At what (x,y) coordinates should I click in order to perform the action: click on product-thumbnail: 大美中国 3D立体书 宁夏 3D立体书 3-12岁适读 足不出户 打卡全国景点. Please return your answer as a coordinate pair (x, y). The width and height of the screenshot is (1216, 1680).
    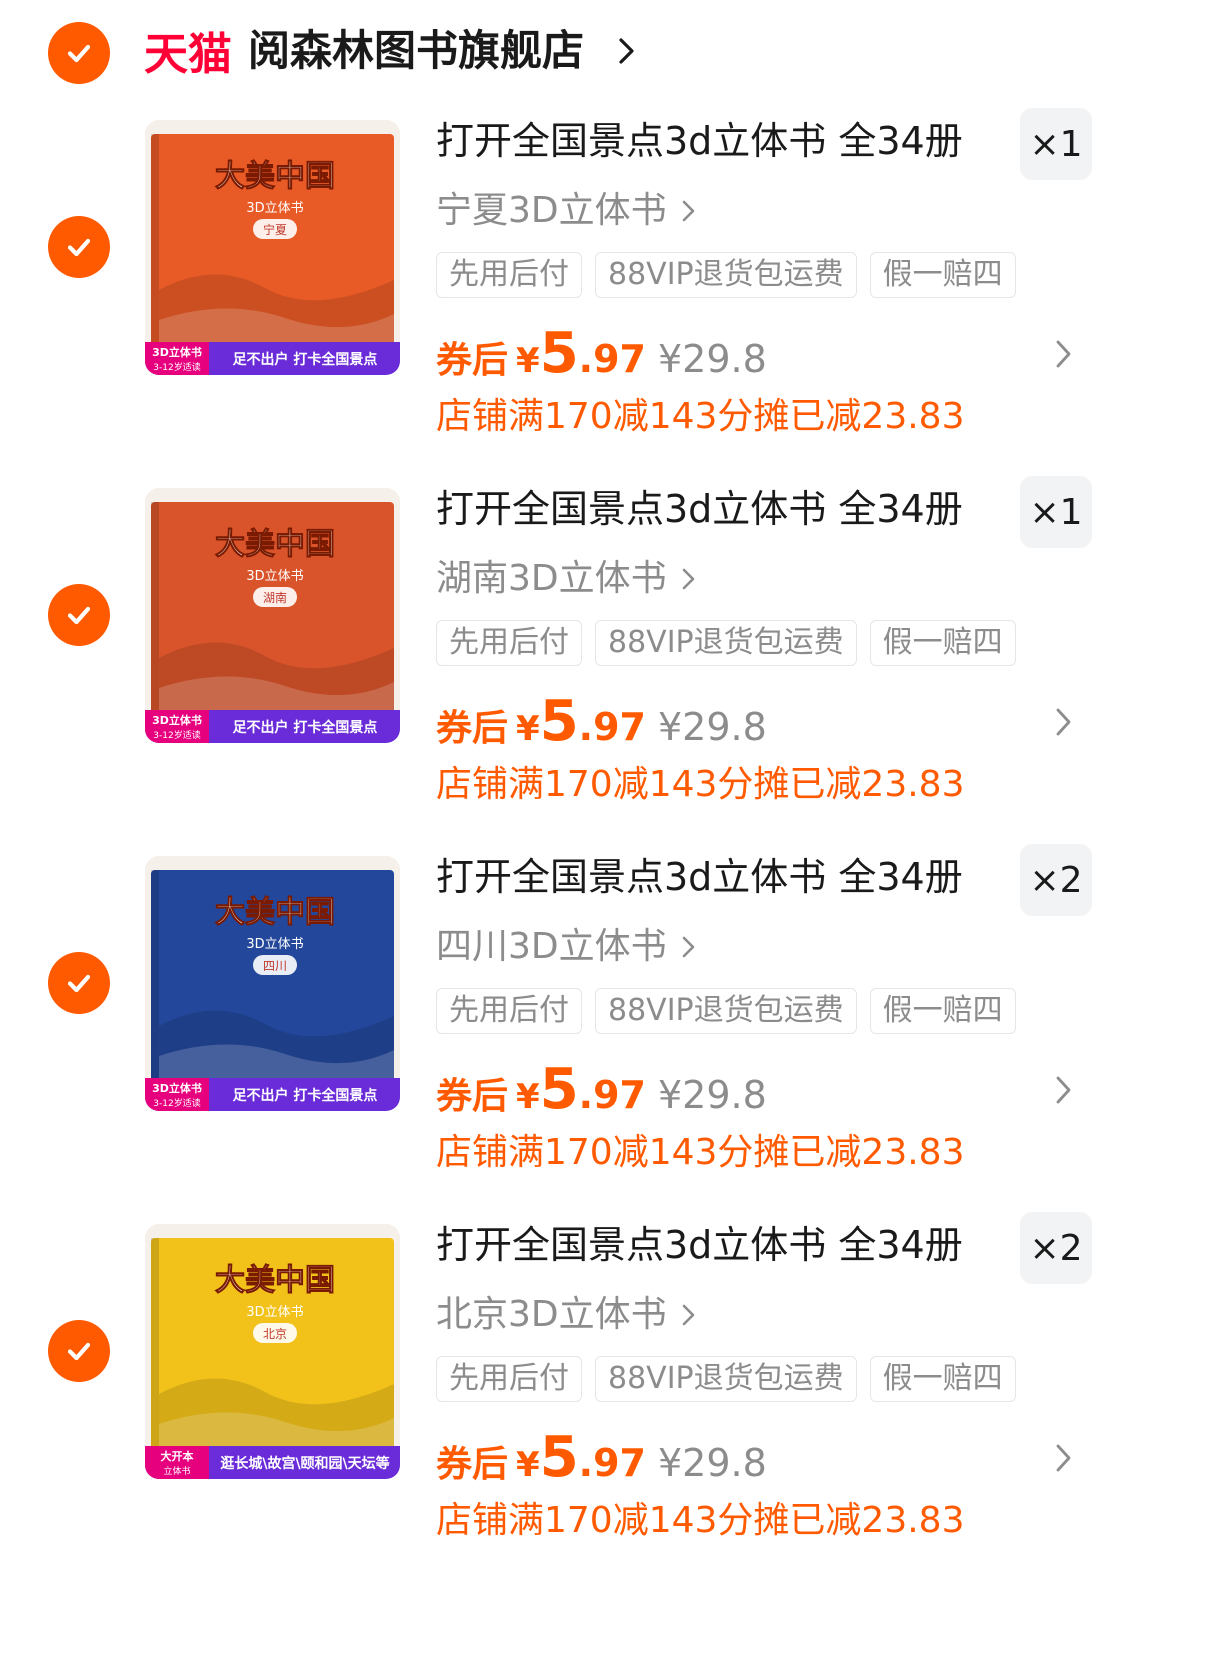
    Looking at the image, I should click on (272, 247).